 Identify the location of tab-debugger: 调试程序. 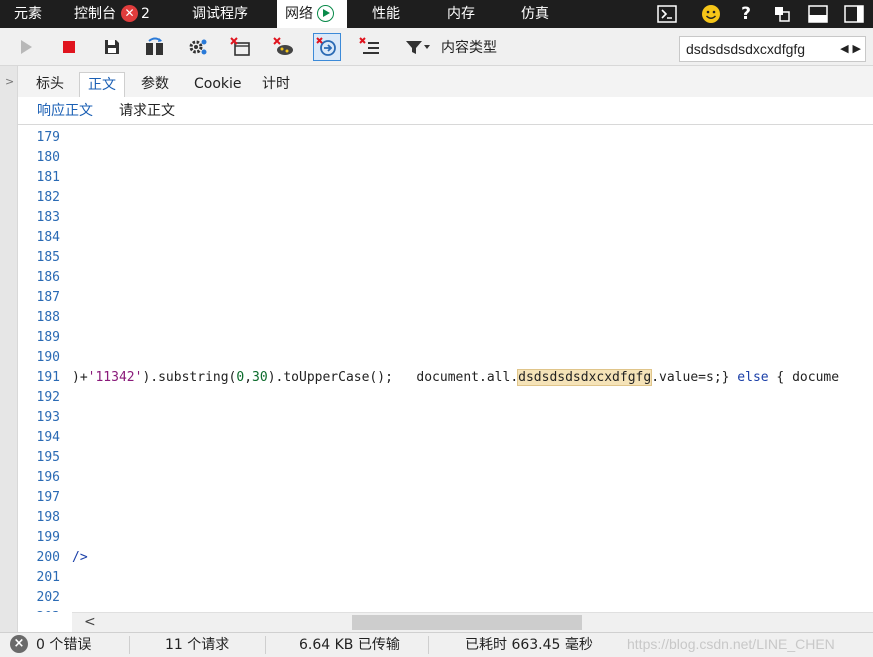
(220, 14).